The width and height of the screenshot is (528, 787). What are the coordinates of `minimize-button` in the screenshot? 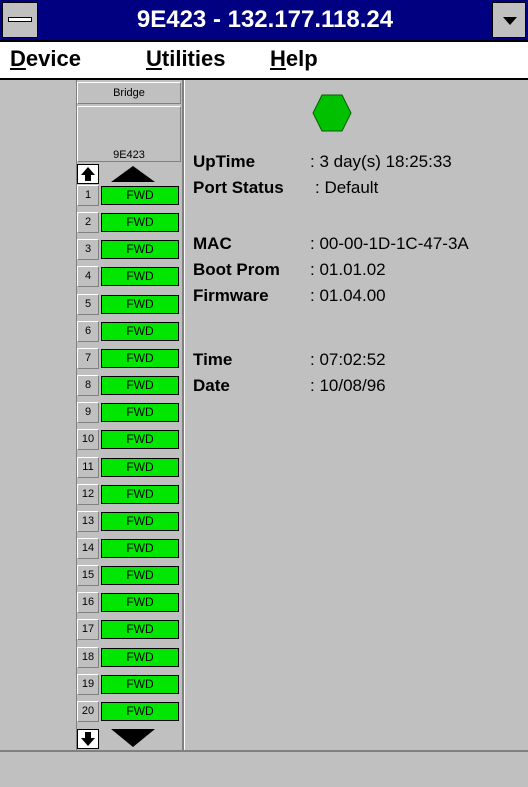 It's located at (509, 20).